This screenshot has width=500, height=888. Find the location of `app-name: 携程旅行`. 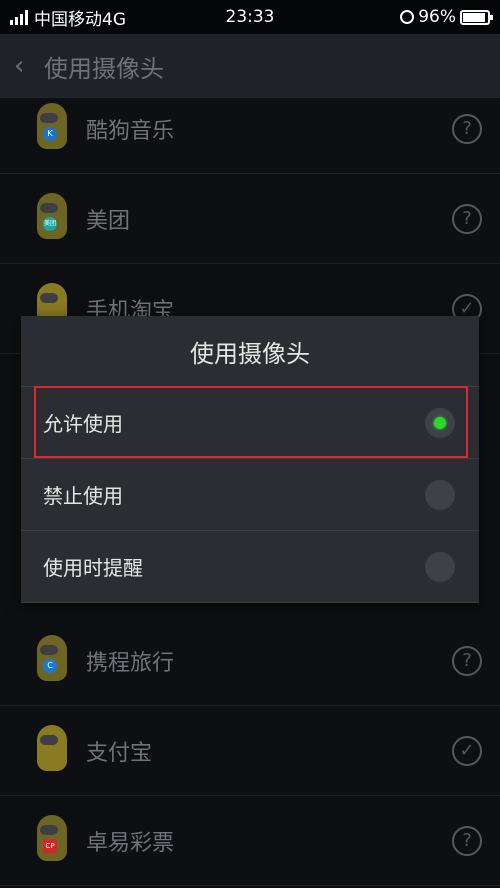

app-name: 携程旅行 is located at coordinates (130, 663).